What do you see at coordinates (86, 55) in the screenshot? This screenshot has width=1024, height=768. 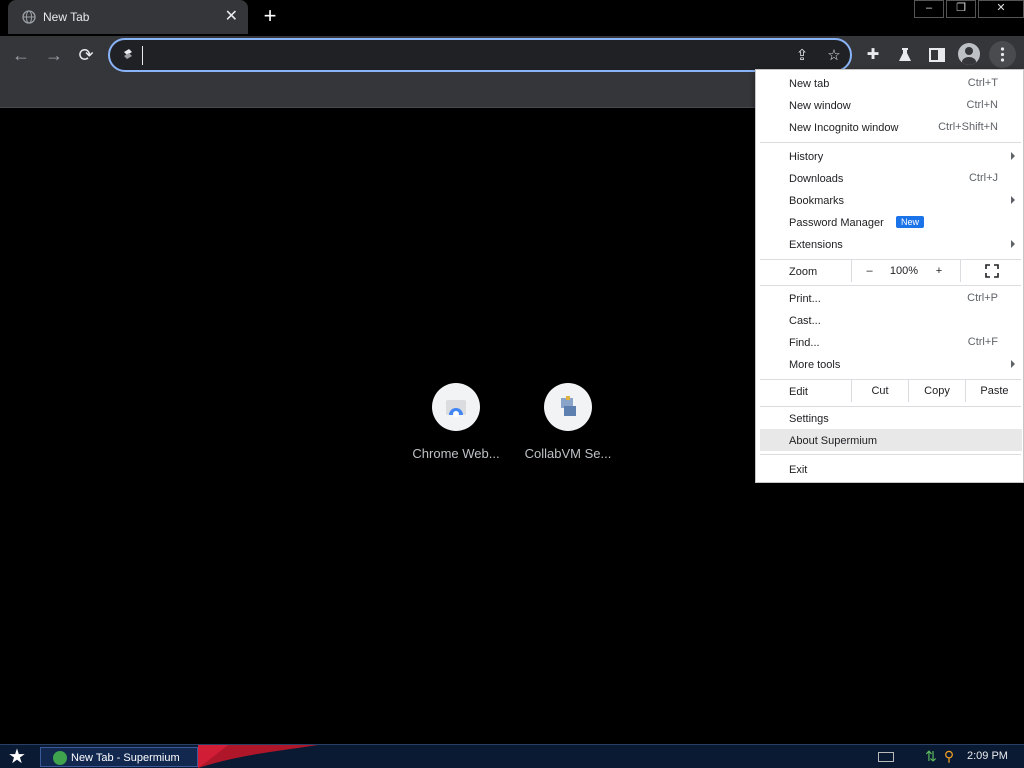 I see `reload-icon: ⟳` at bounding box center [86, 55].